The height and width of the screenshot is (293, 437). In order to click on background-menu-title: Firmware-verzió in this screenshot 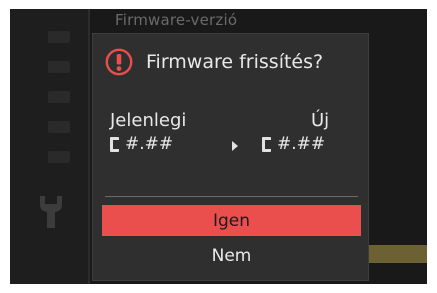, I will do `click(176, 20)`.